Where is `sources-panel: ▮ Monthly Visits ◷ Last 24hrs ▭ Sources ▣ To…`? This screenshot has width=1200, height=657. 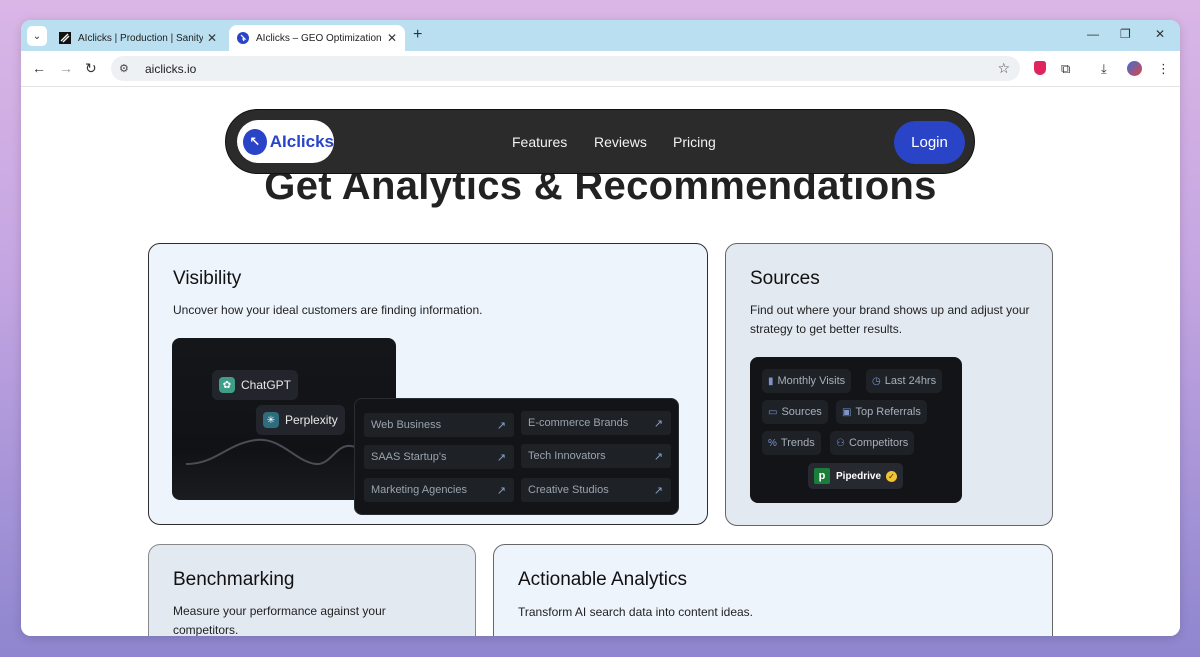 sources-panel: ▮ Monthly Visits ◷ Last 24hrs ▭ Sources ▣ To… is located at coordinates (856, 430).